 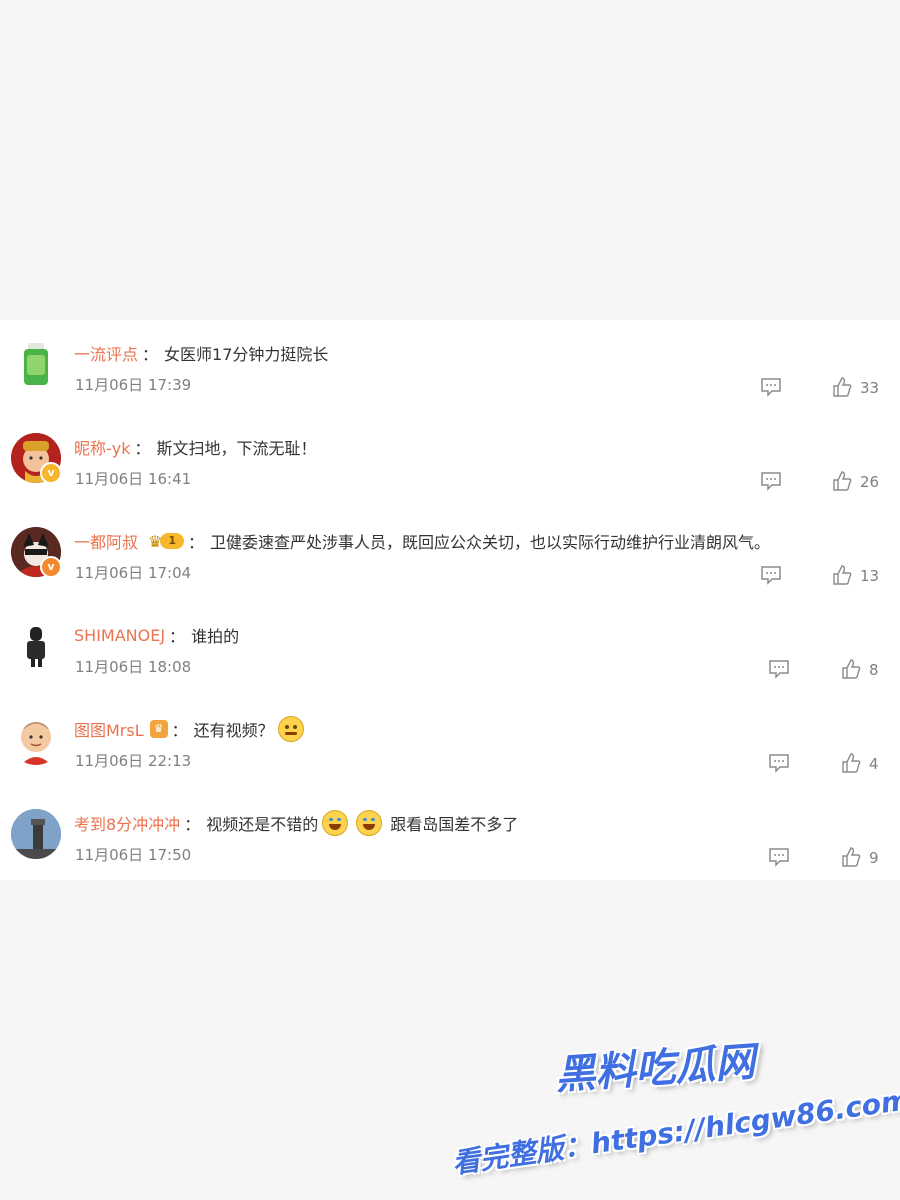 I want to click on username: 考到8分冲冲冲, so click(x=127, y=823).